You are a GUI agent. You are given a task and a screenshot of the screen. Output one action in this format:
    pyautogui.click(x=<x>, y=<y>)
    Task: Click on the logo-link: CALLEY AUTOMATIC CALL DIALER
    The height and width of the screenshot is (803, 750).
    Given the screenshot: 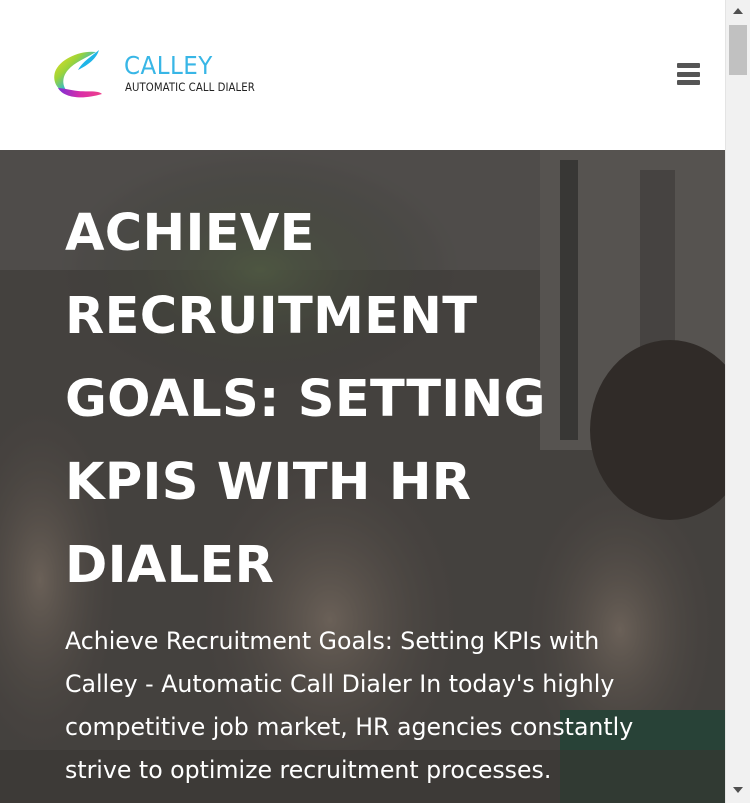 What is the action you would take?
    pyautogui.click(x=162, y=76)
    